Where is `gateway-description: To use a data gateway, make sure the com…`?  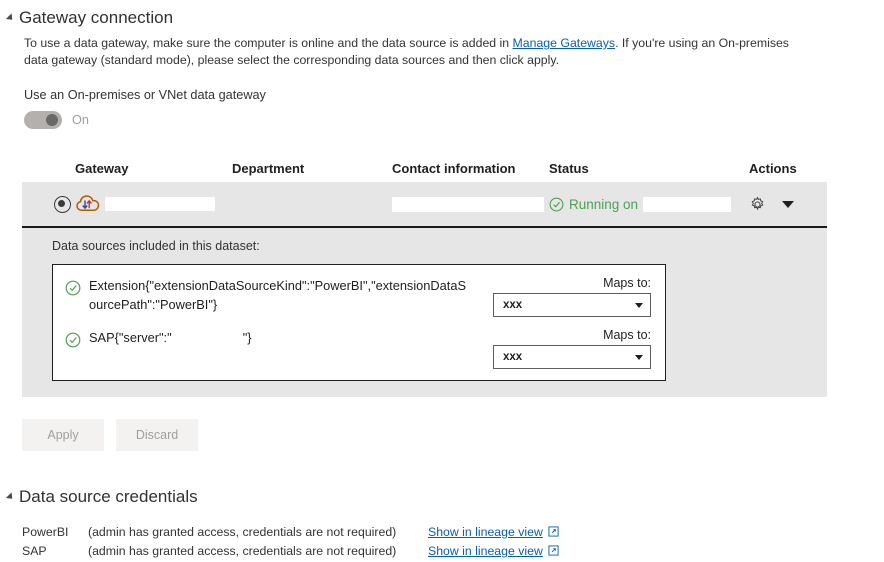
gateway-description: To use a data gateway, make sure the com… is located at coordinates (409, 52).